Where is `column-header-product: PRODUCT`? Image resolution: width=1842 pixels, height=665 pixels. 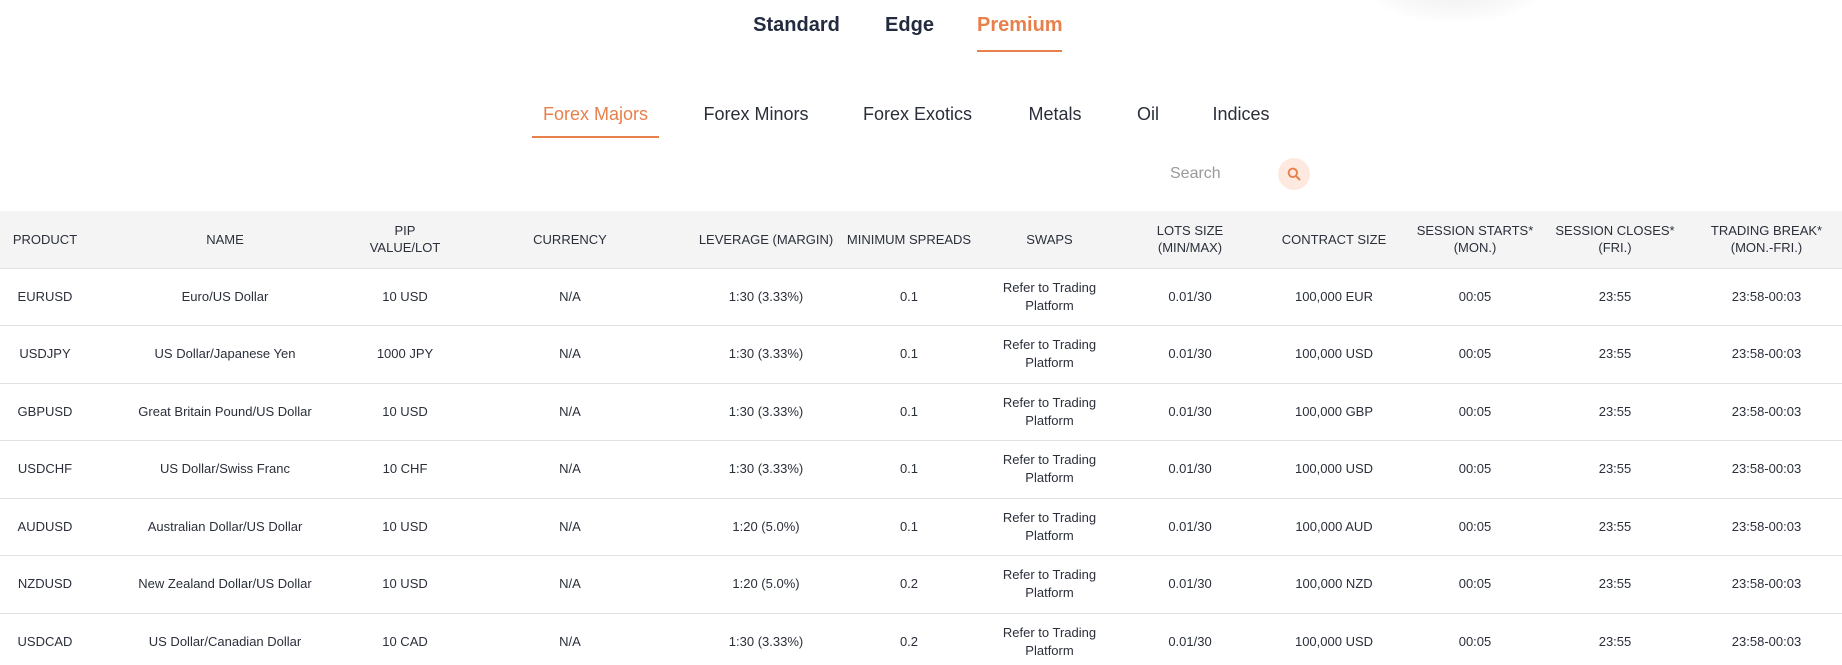 column-header-product: PRODUCT is located at coordinates (45, 239).